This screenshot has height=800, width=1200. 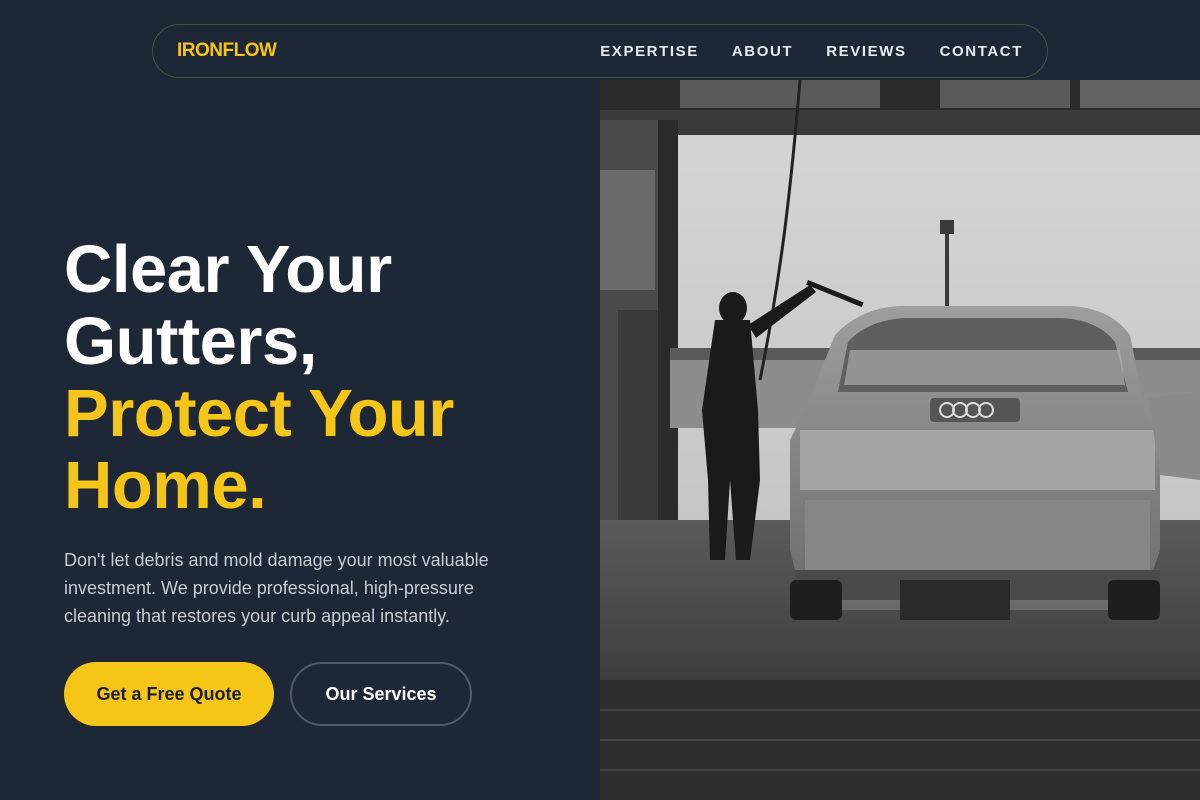 What do you see at coordinates (228, 269) in the screenshot?
I see `headline-line-1: Clear Your` at bounding box center [228, 269].